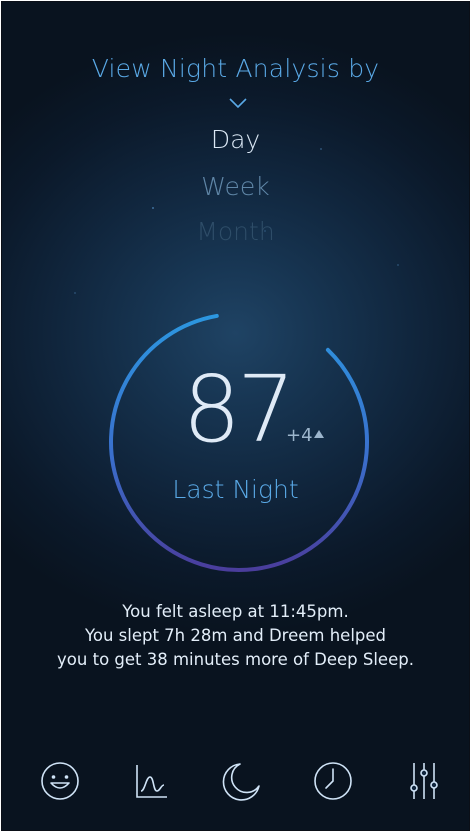 The height and width of the screenshot is (832, 471). I want to click on smiley-icon, so click(60, 781).